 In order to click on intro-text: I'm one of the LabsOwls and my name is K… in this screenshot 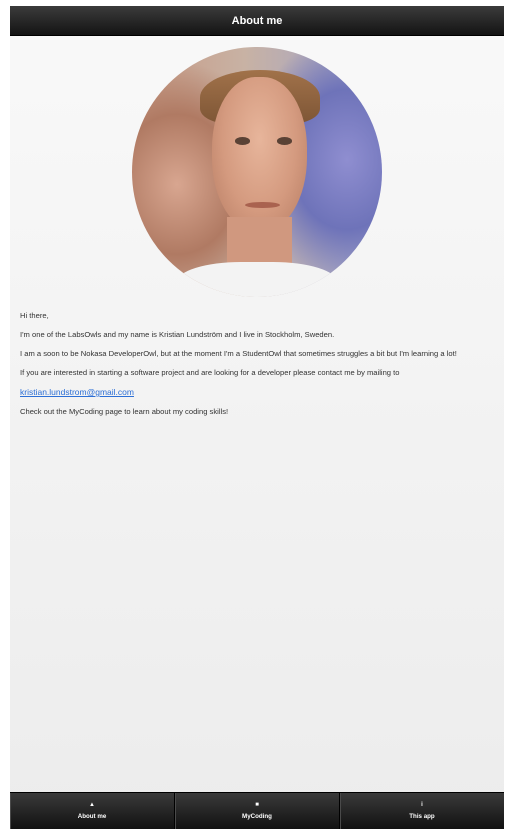, I will do `click(177, 334)`.